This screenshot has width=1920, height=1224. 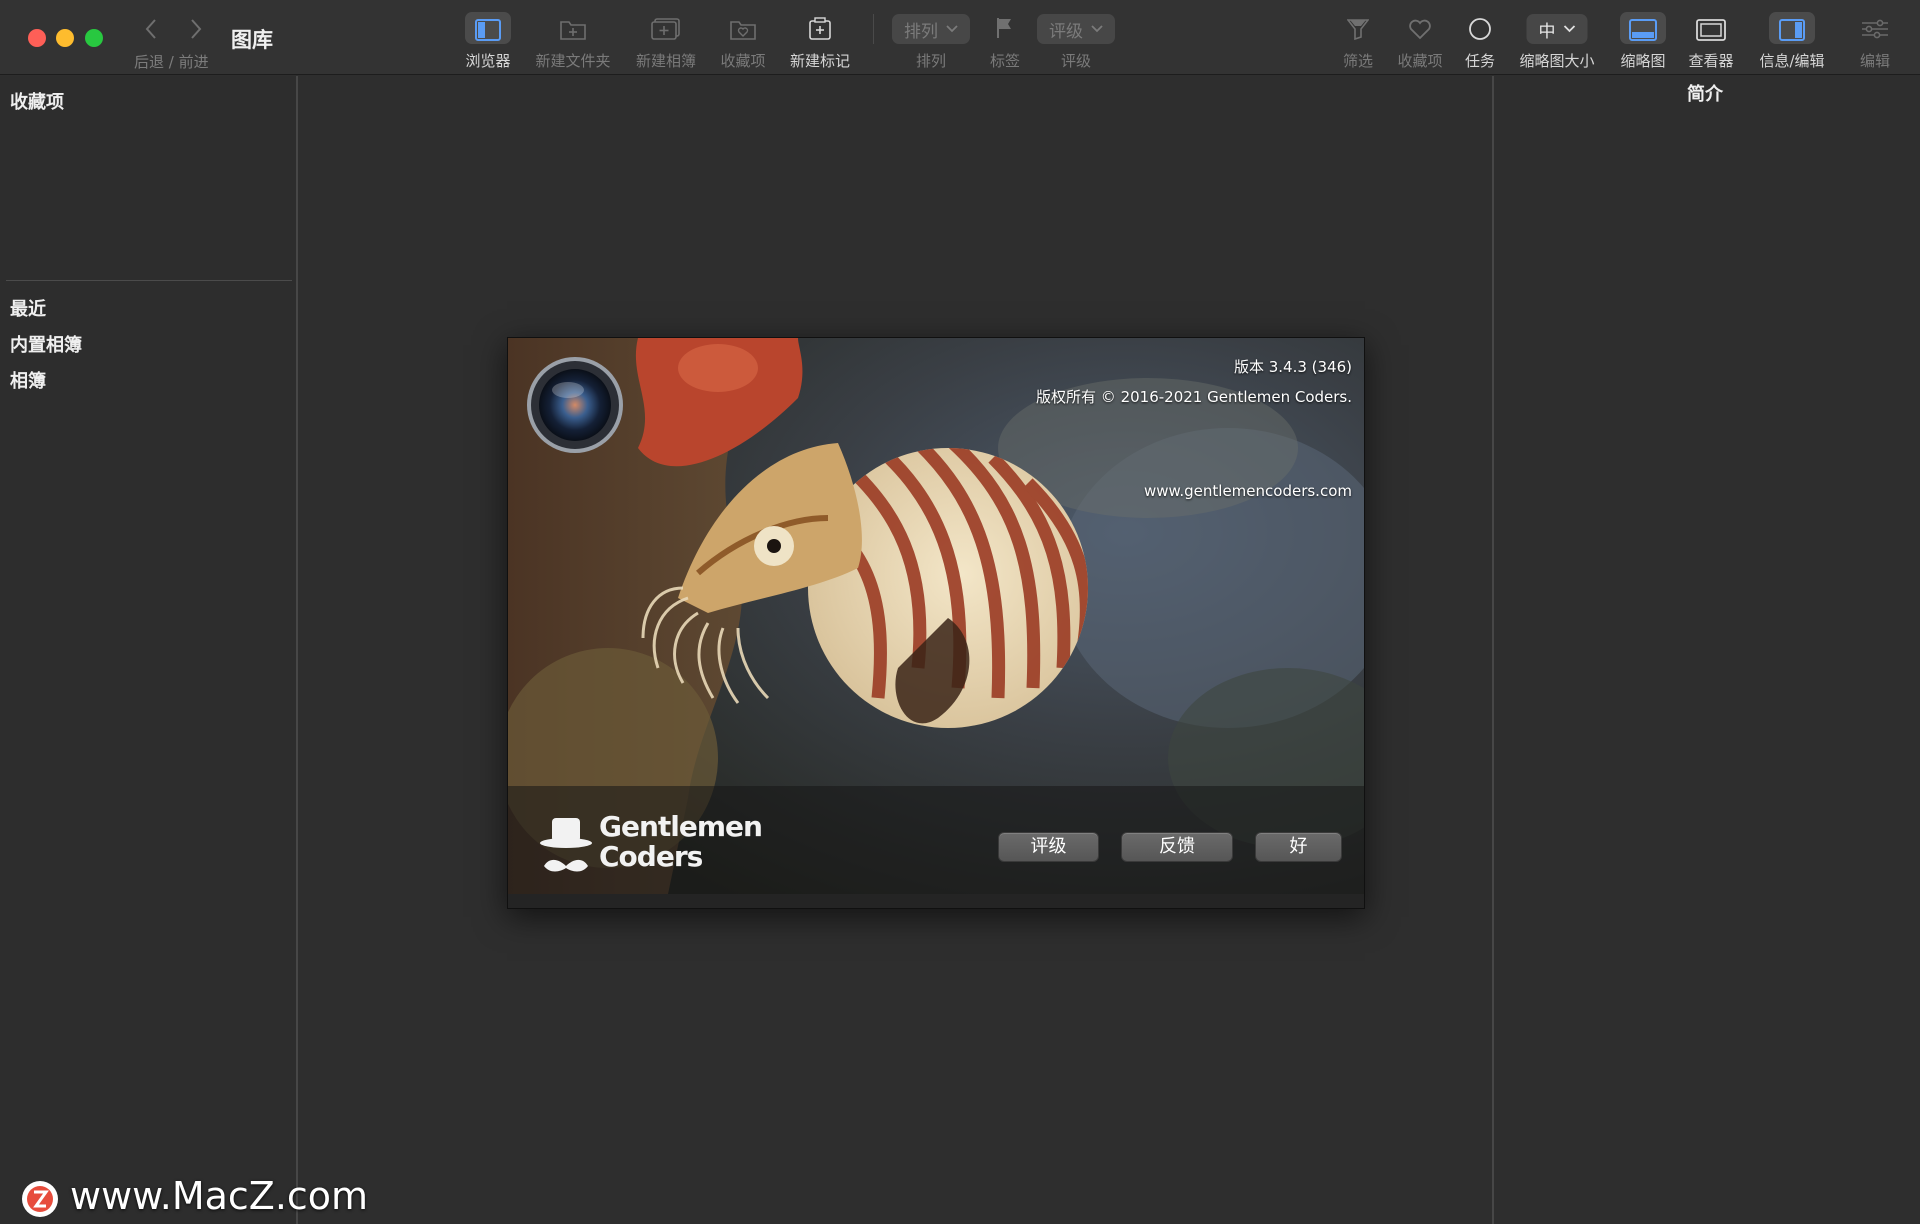 I want to click on chevron-left-icon, so click(x=150, y=29).